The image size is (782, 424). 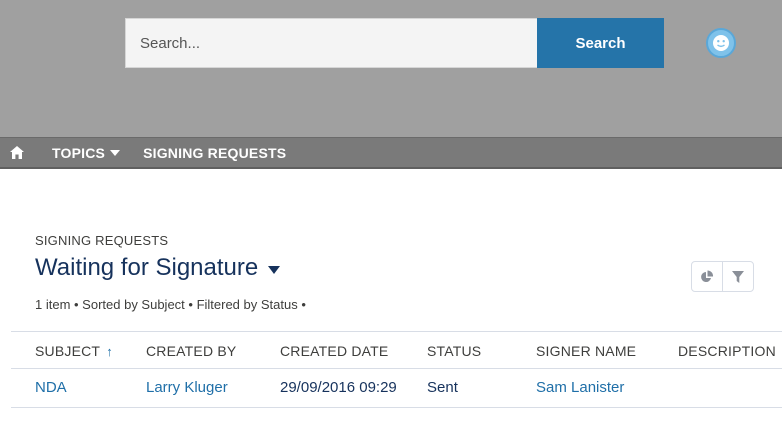 What do you see at coordinates (454, 351) in the screenshot?
I see `column-header-status: STATUS` at bounding box center [454, 351].